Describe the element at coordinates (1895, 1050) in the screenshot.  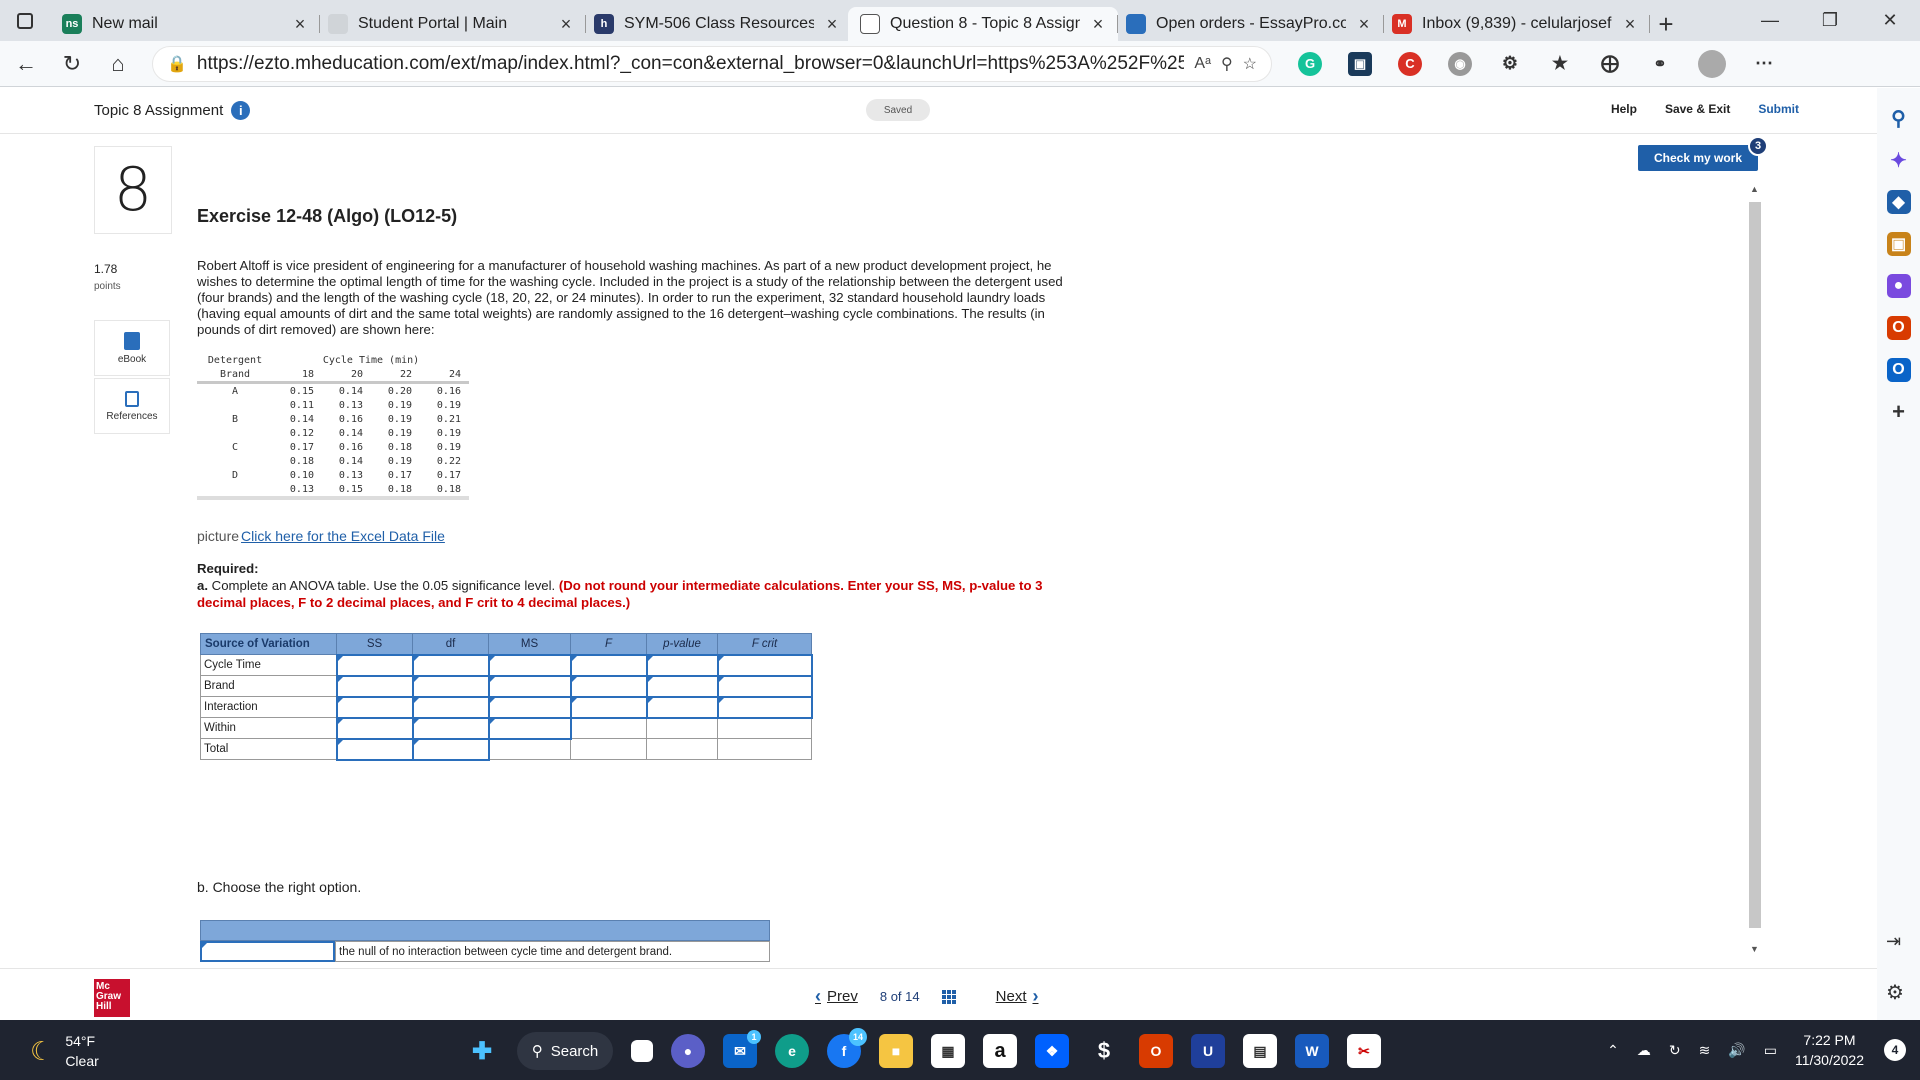
I see `notification-badge: 4` at that location.